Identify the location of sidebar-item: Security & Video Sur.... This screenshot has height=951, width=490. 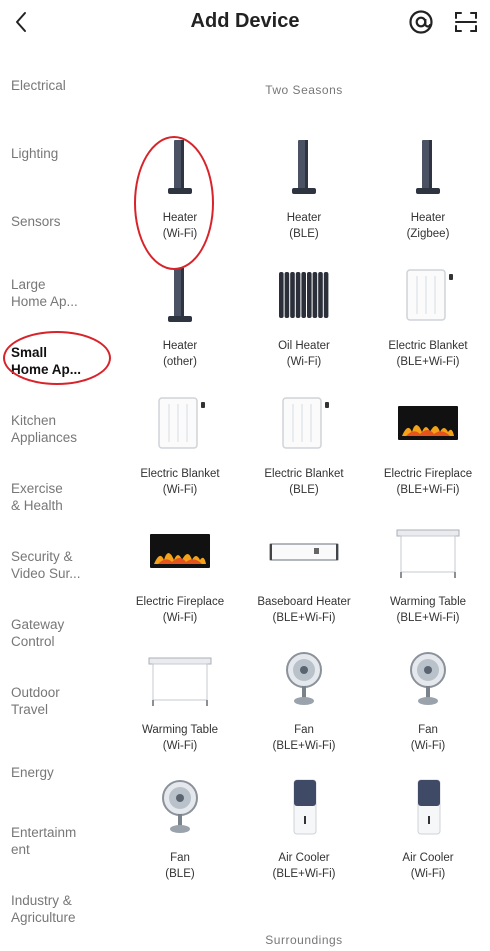
(61, 565).